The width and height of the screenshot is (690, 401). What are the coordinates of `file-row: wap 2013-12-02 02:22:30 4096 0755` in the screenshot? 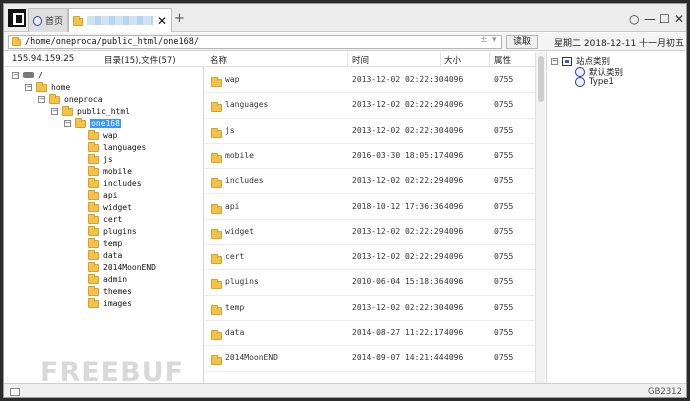 It's located at (370, 81).